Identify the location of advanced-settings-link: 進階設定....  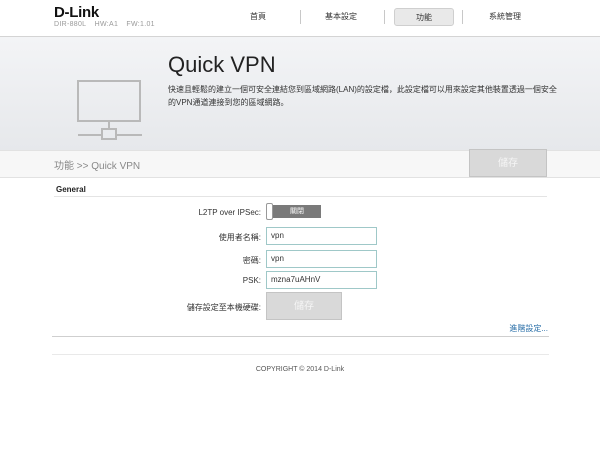
(528, 328).